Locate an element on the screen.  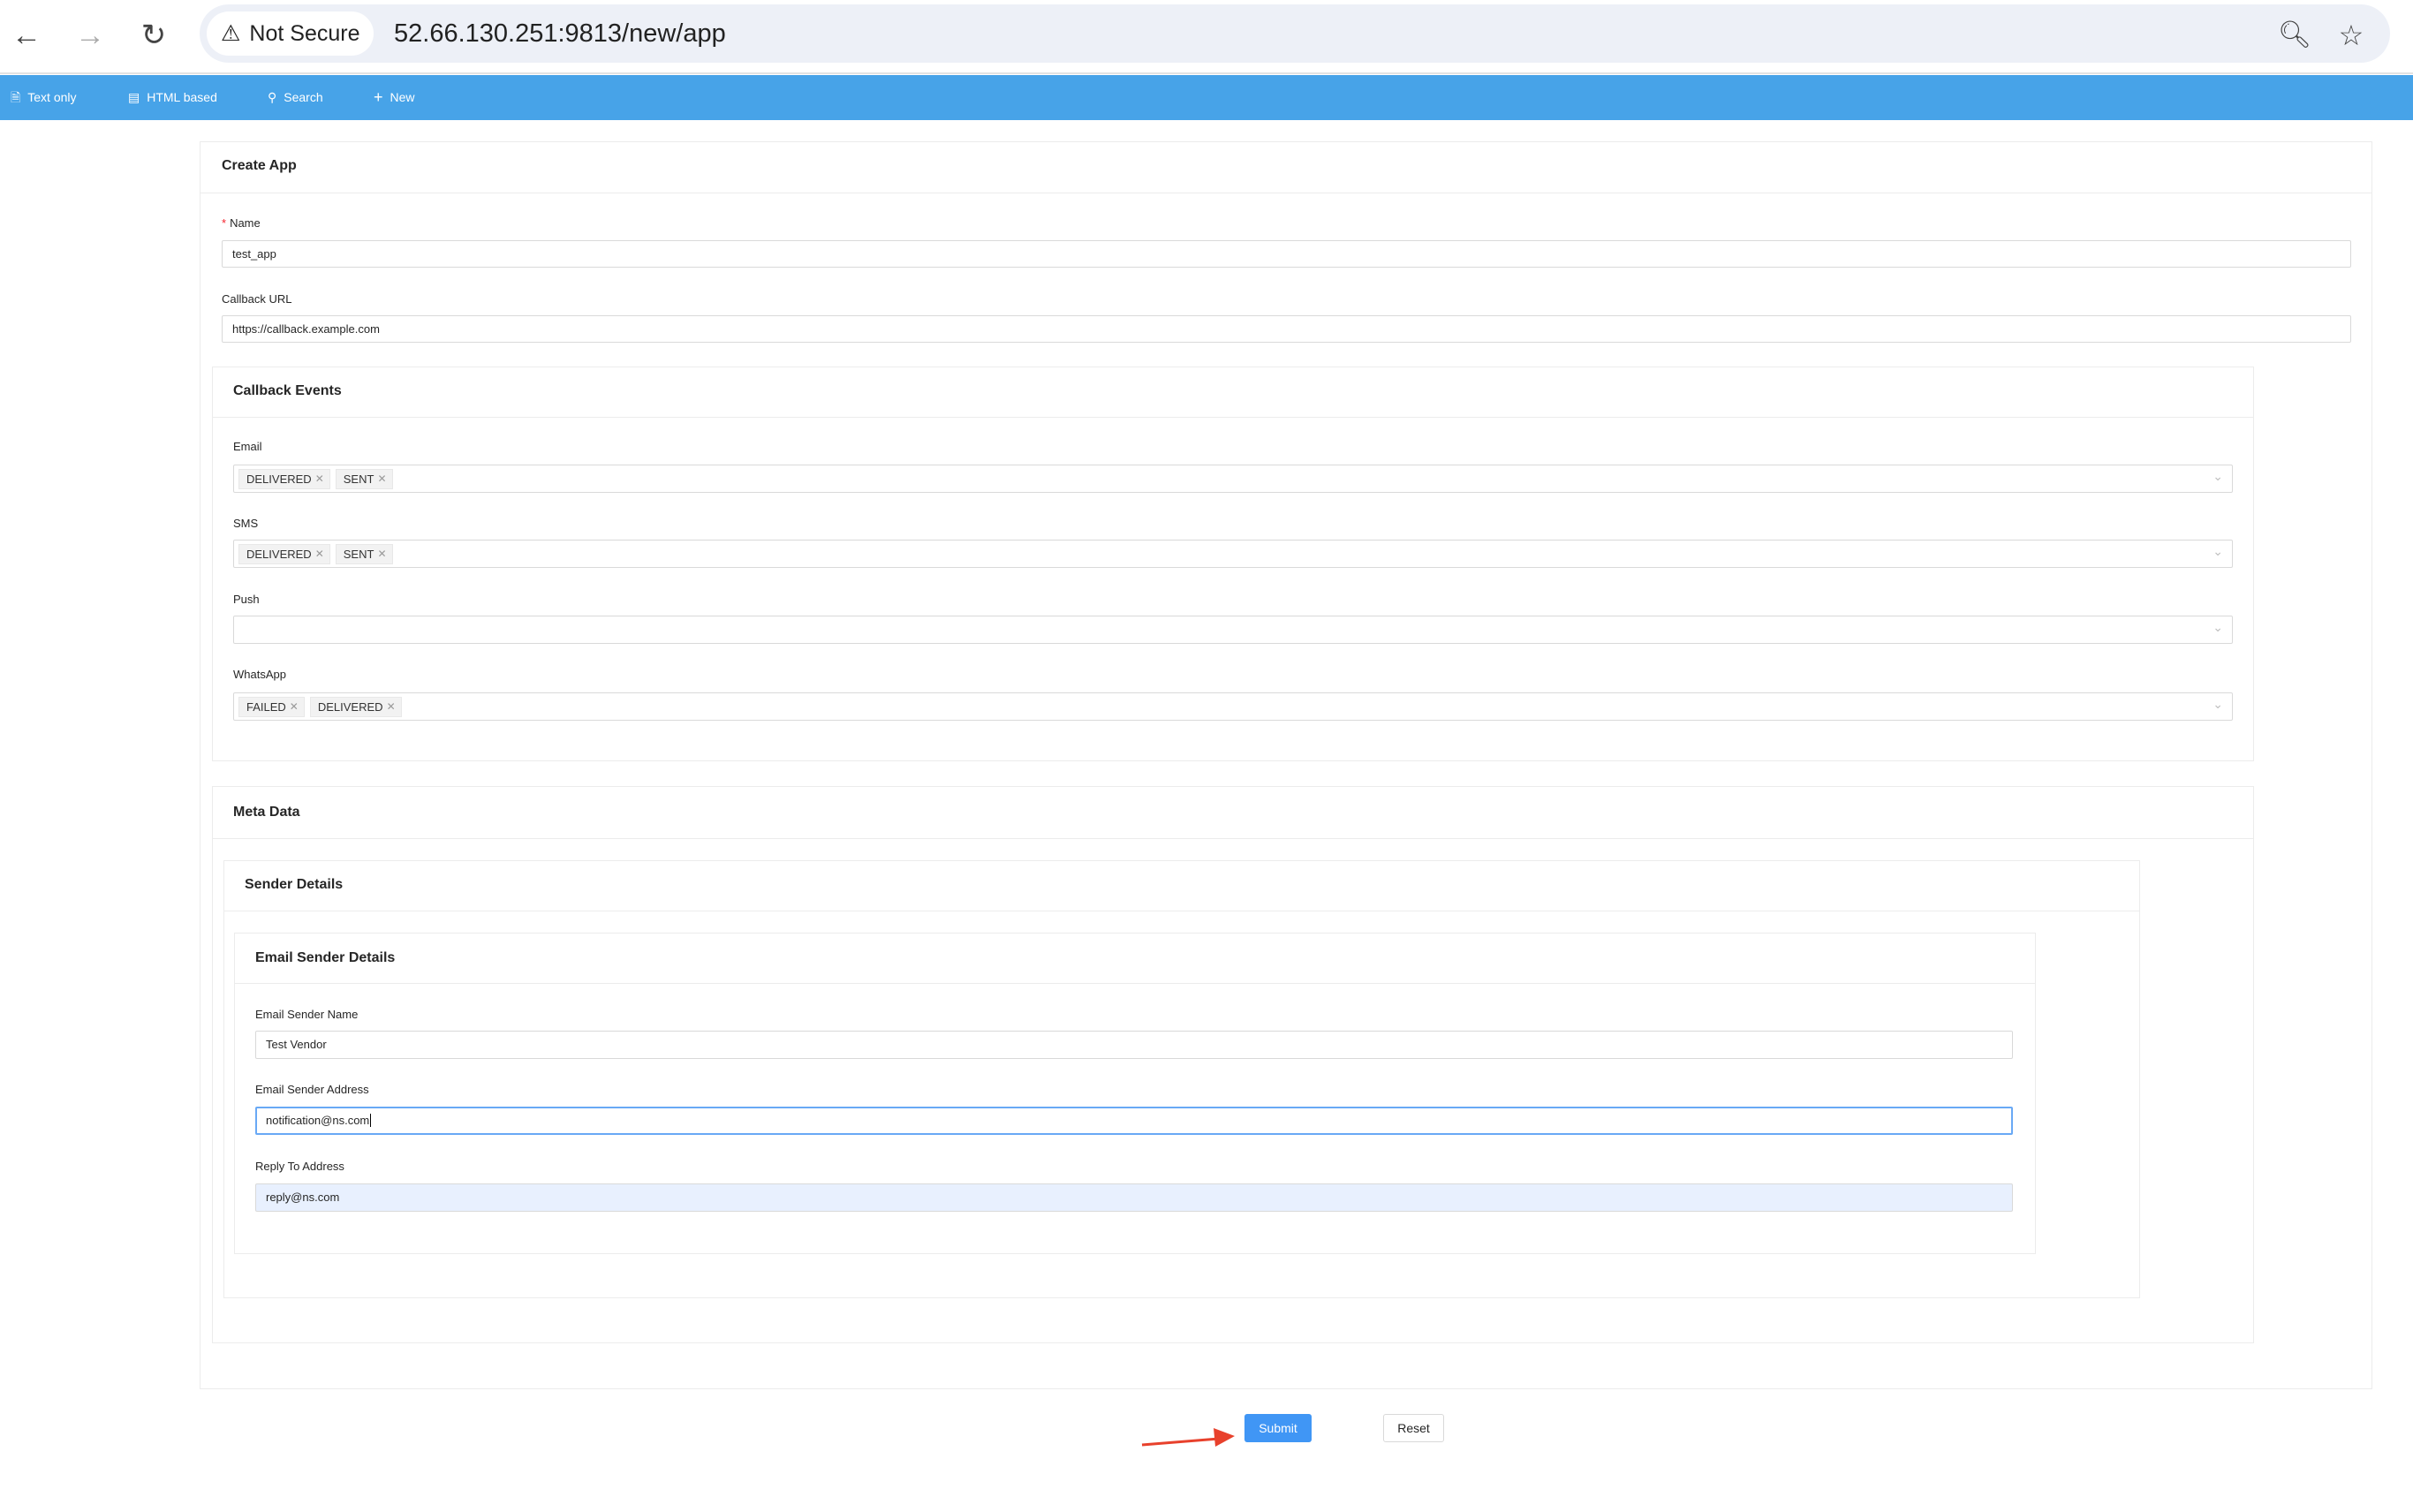
email-events-select: DELIVERED ✕ SENT ✕ ⌄ is located at coordinates (1233, 479).